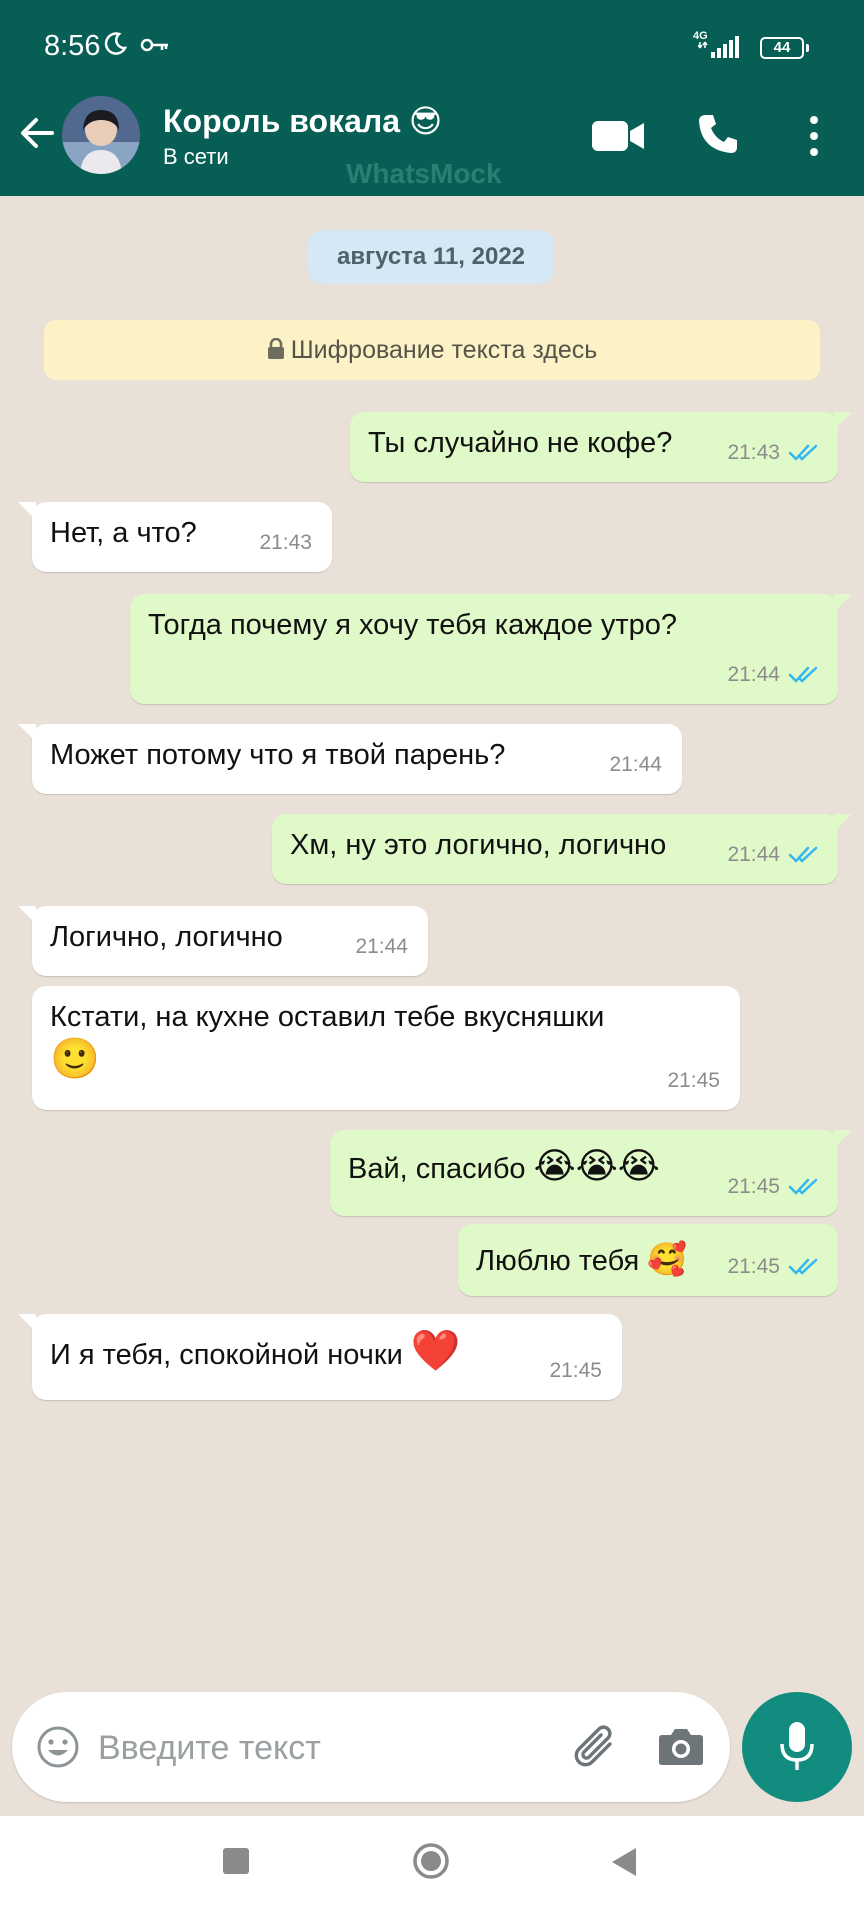 The height and width of the screenshot is (1920, 864). I want to click on encryption-notice: Шифрование текста здесь, so click(432, 350).